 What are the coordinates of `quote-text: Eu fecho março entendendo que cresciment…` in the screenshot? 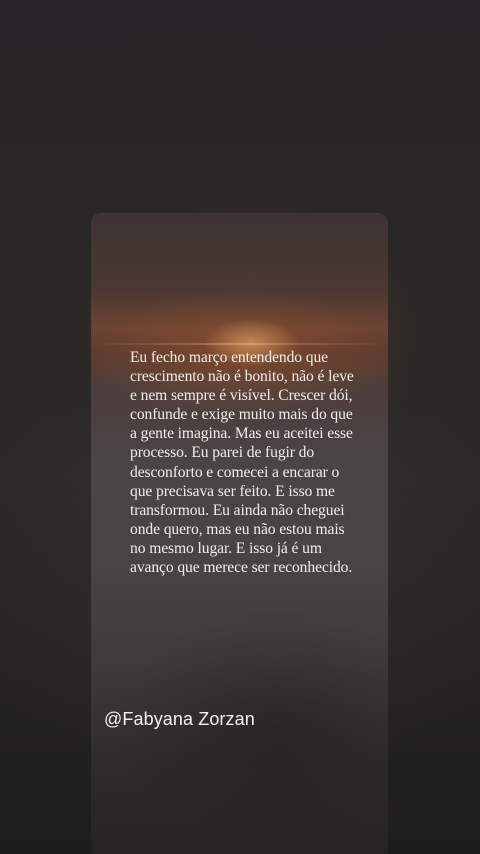 It's located at (242, 463).